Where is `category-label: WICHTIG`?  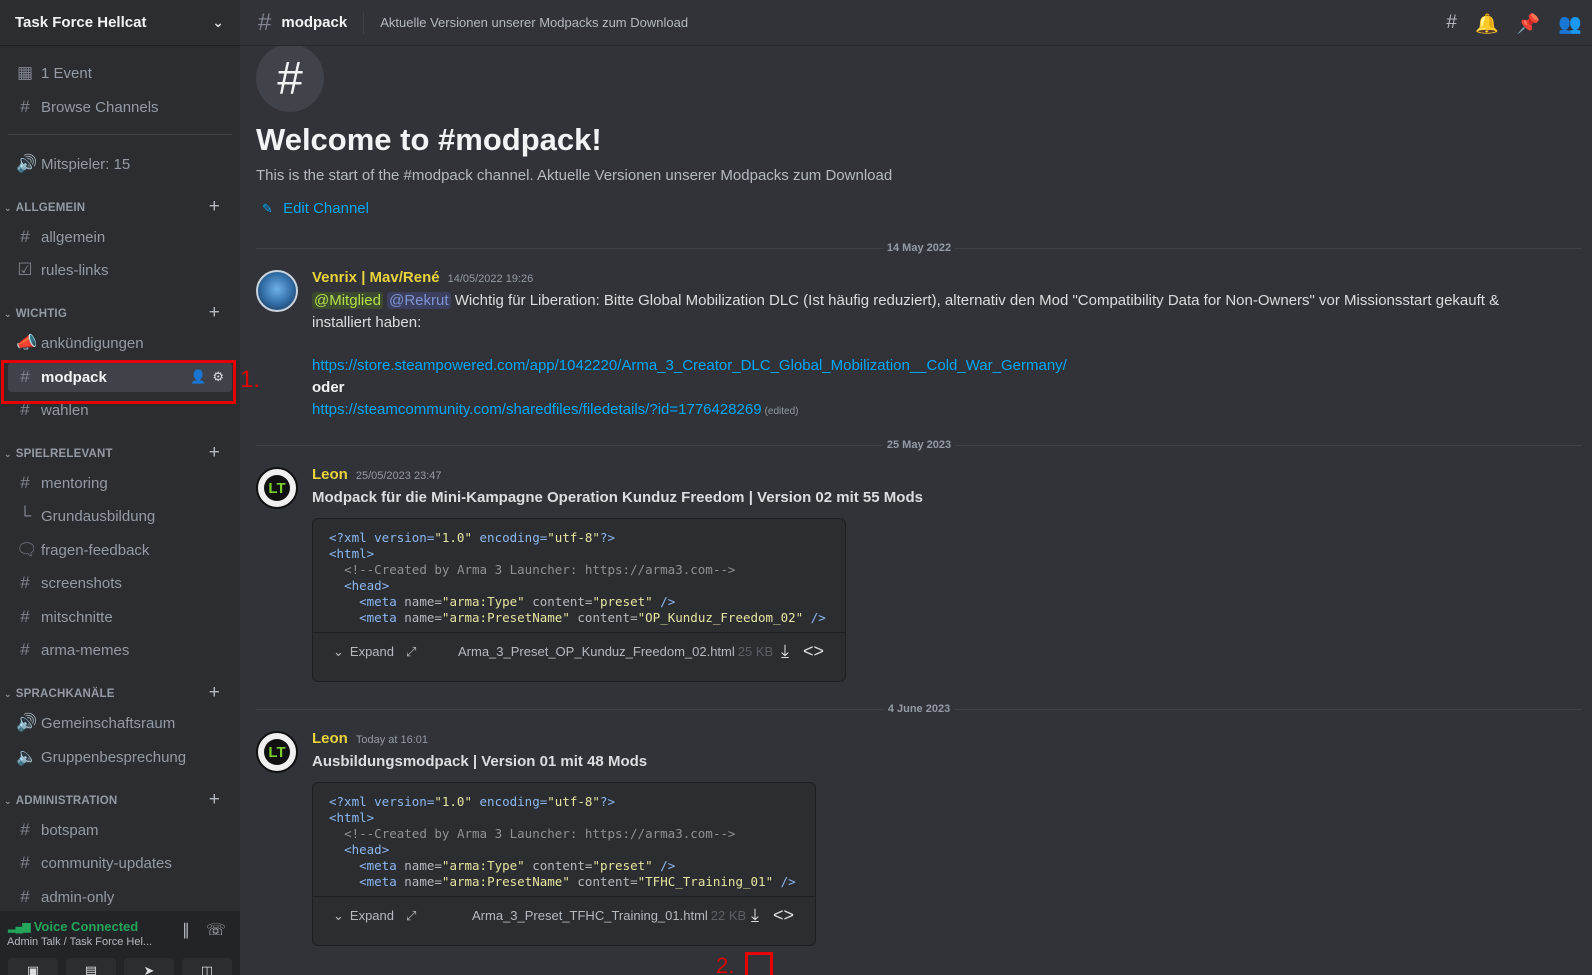
category-label: WICHTIG is located at coordinates (41, 314).